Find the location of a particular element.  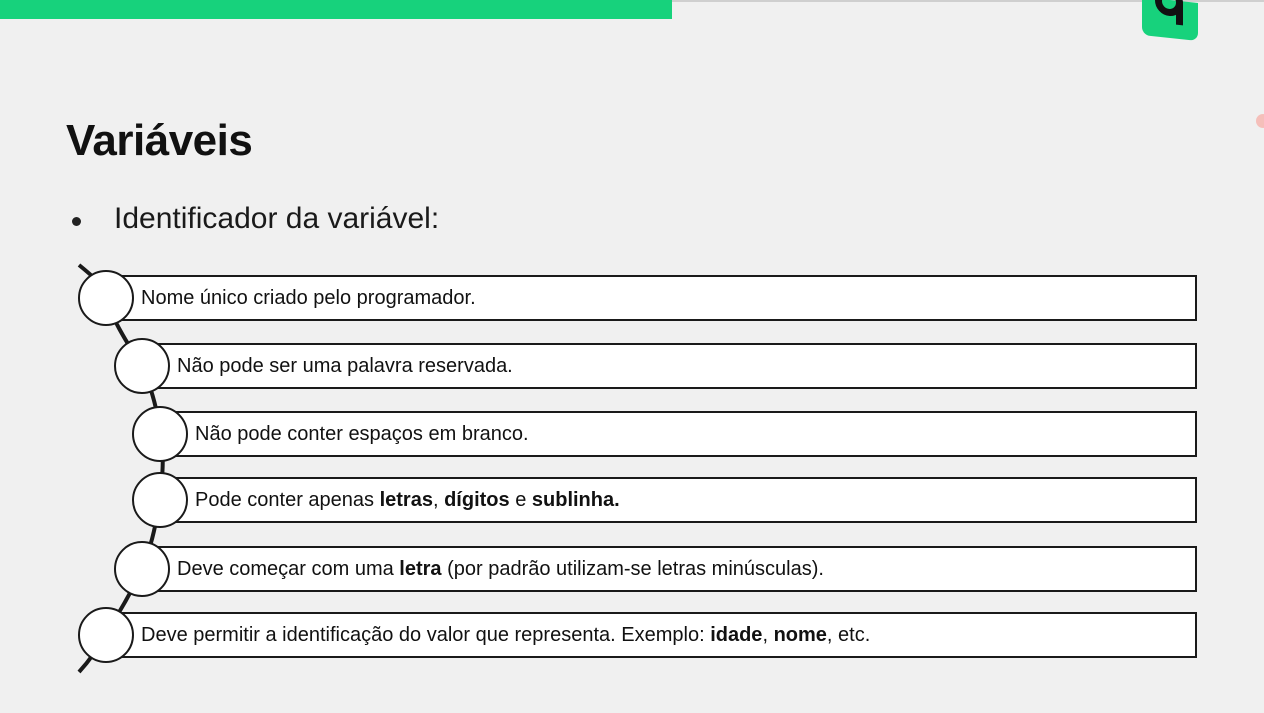

text-segment: Não pode conter espaços em branco. is located at coordinates (362, 433).